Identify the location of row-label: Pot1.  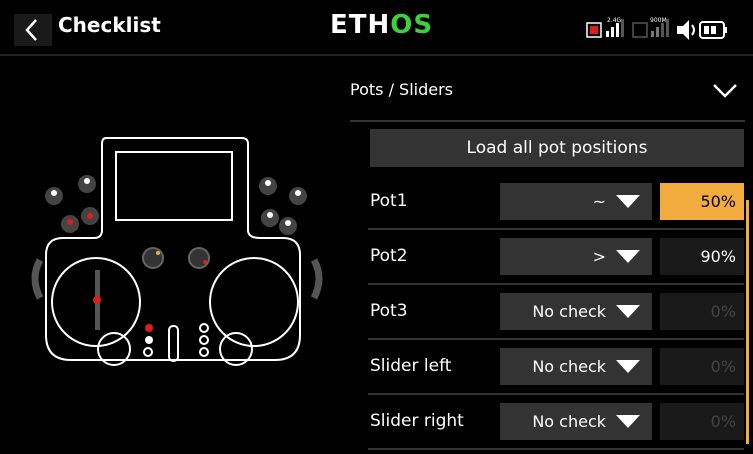
(389, 201).